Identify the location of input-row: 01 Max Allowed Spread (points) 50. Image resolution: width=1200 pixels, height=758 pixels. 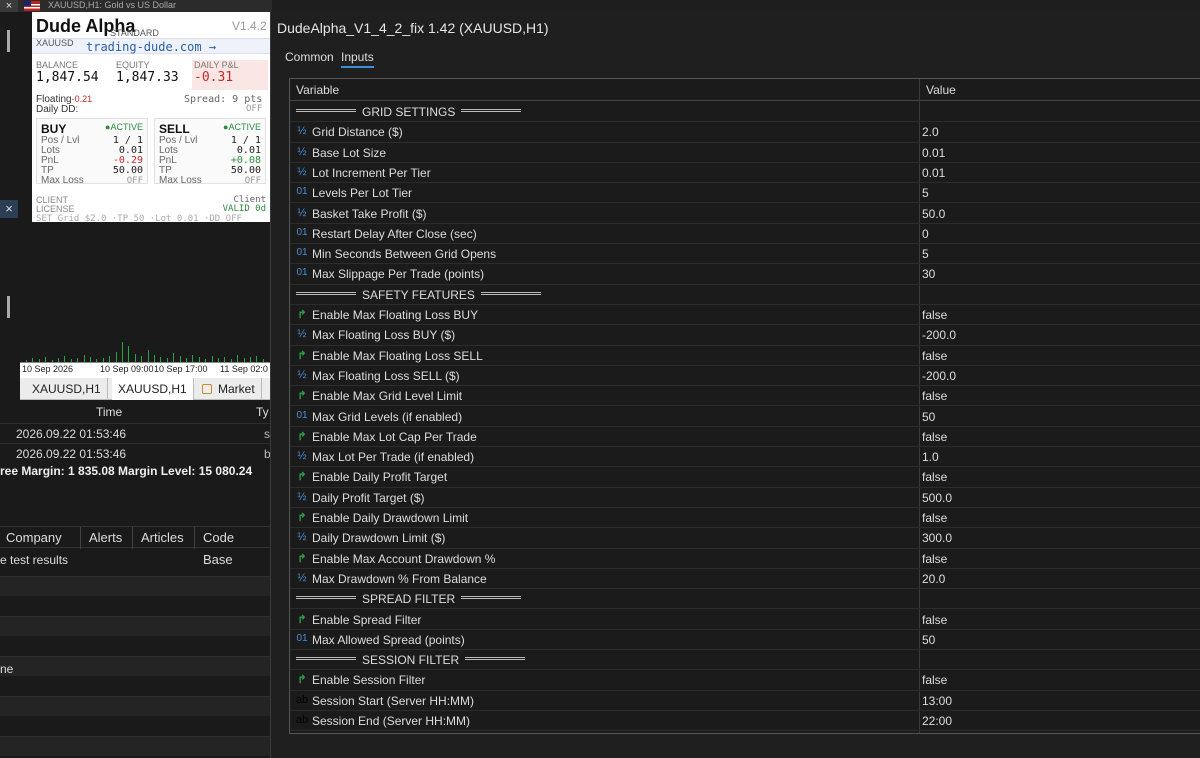
(745, 640).